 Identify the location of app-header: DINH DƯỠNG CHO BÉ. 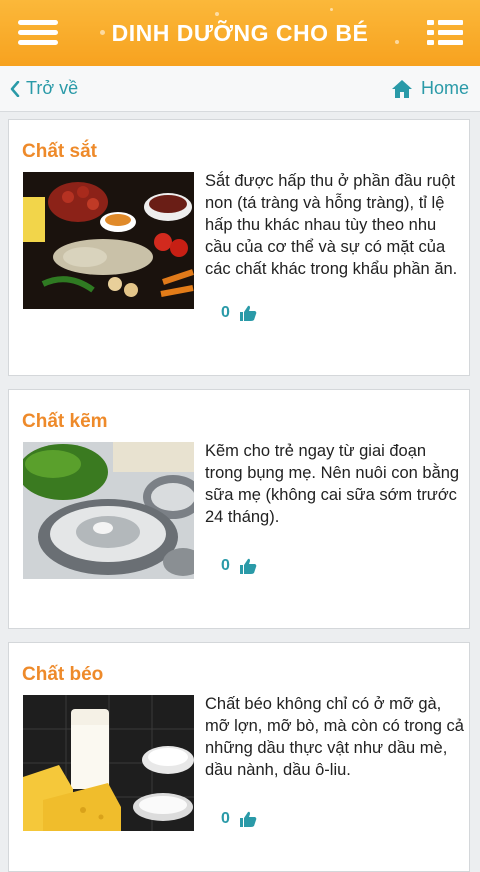
(240, 33).